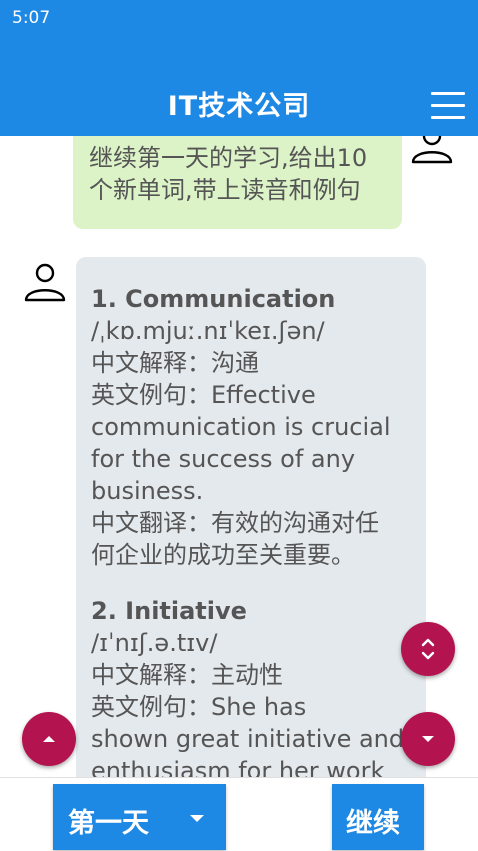 This screenshot has width=478, height=851. I want to click on vocab-meaning: 中文解释：沟通, so click(175, 363).